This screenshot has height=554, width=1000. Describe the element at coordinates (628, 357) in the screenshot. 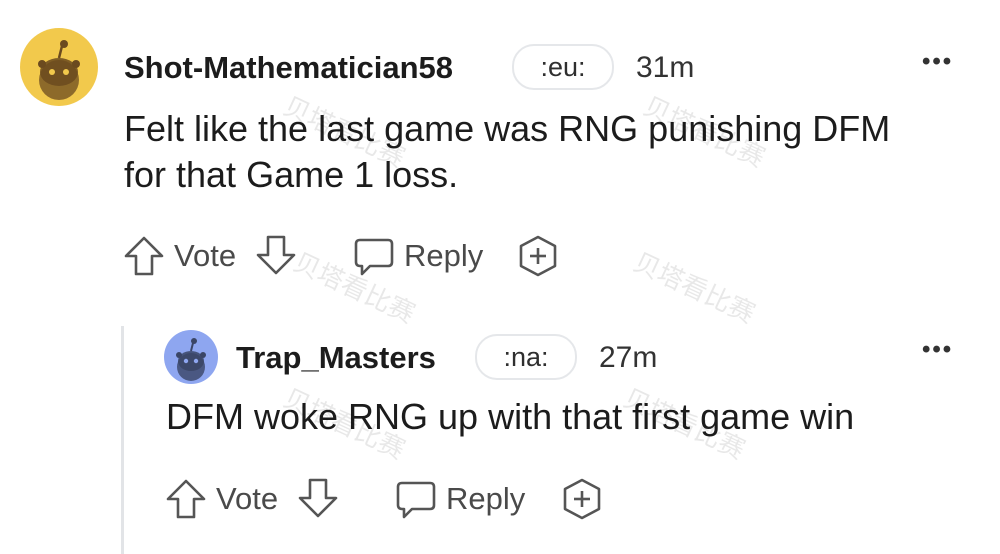

I see `comment-timestamp: 27m` at that location.